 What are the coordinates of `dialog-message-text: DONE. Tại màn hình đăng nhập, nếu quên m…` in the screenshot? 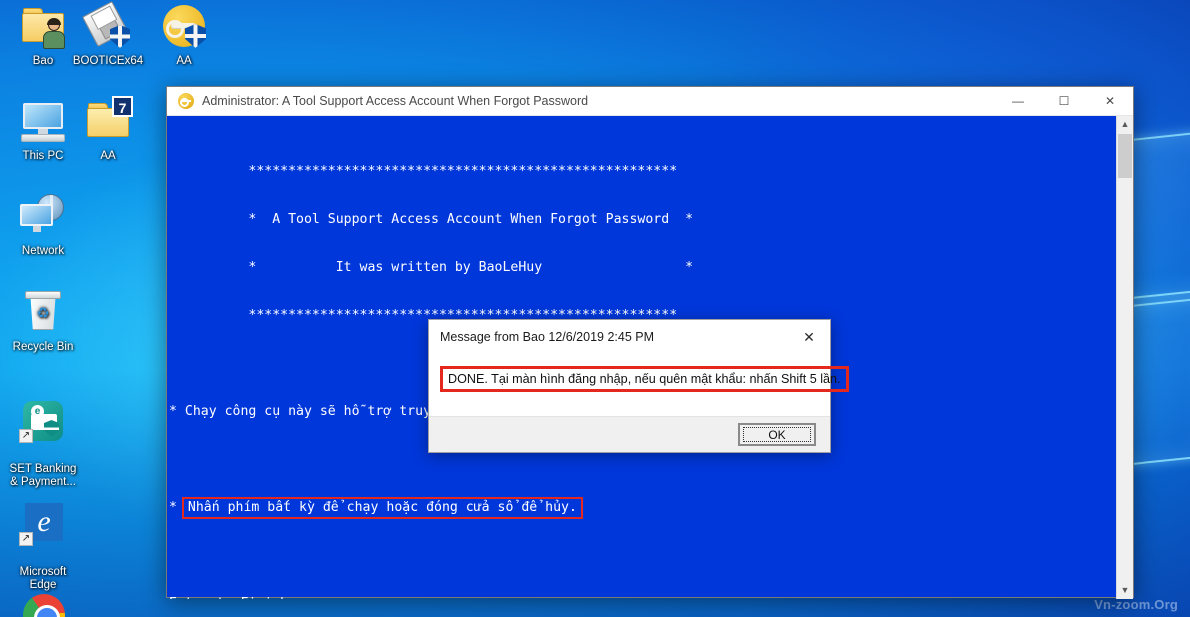 It's located at (644, 379).